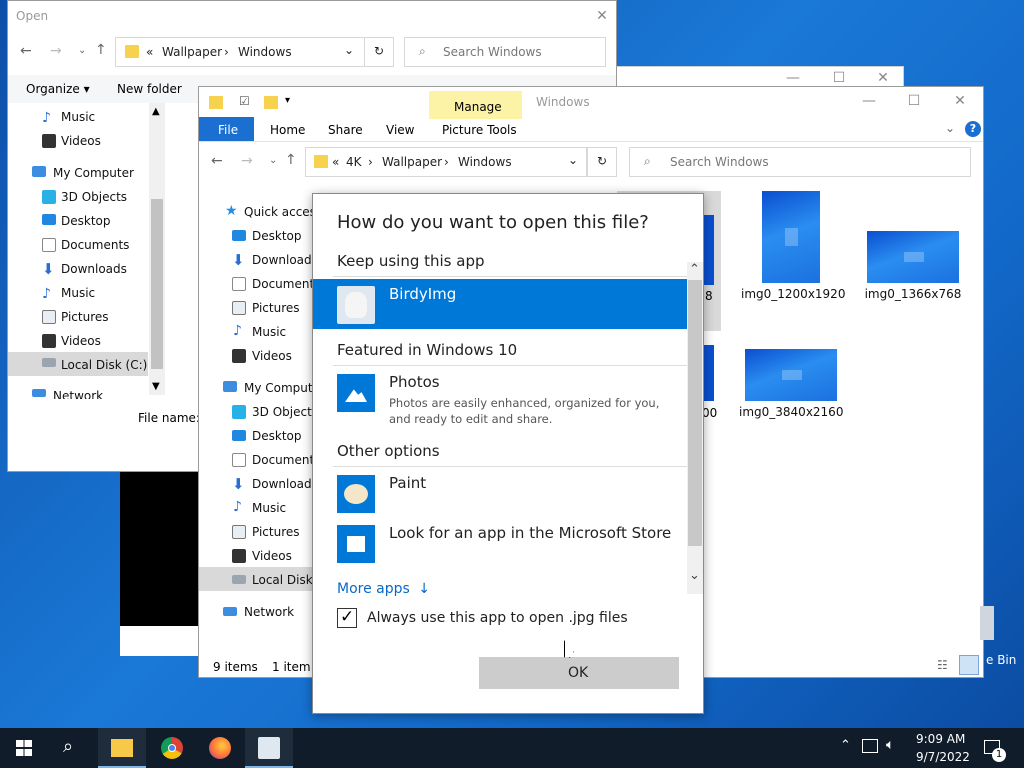 The height and width of the screenshot is (768, 1024). What do you see at coordinates (793, 246) in the screenshot?
I see `file-tile: img0_1200x1920` at bounding box center [793, 246].